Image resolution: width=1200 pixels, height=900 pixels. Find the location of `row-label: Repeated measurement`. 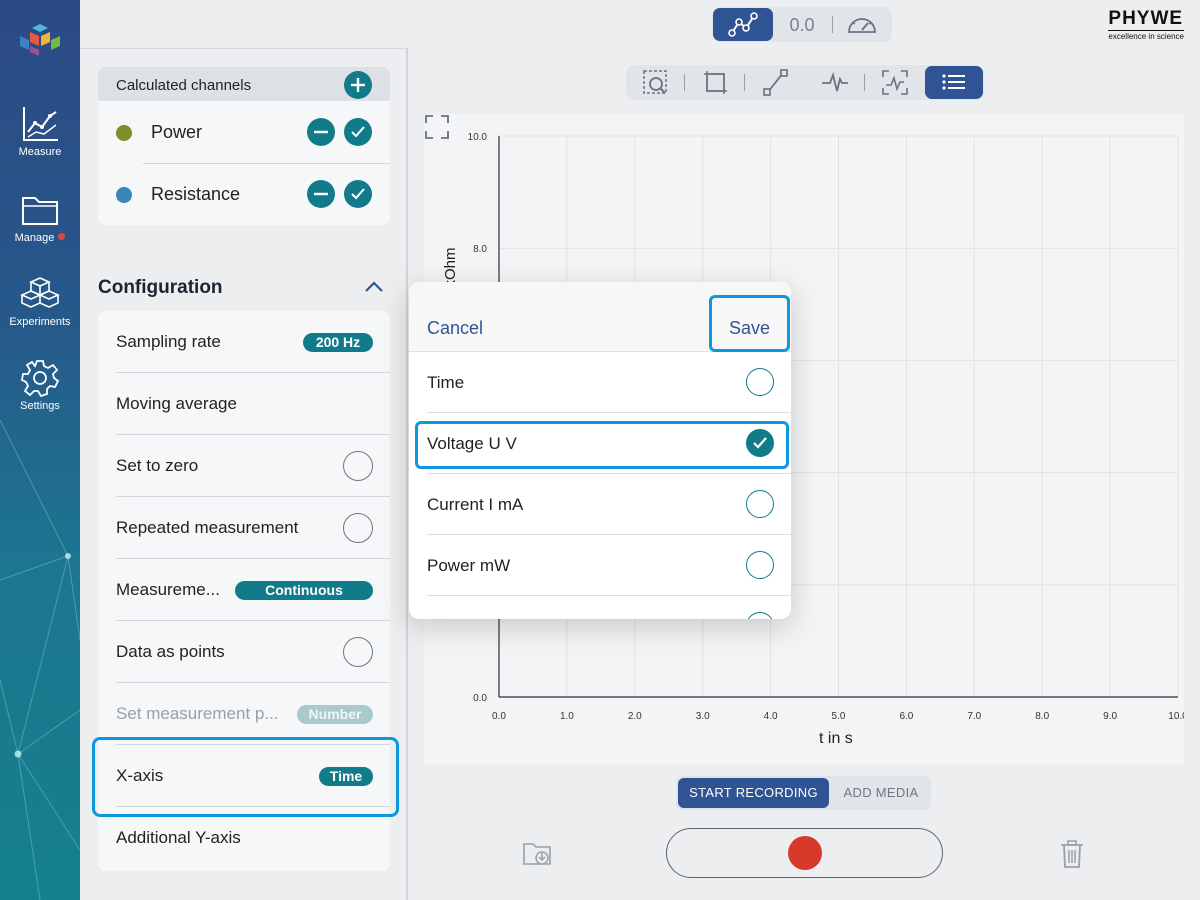

row-label: Repeated measurement is located at coordinates (207, 527).